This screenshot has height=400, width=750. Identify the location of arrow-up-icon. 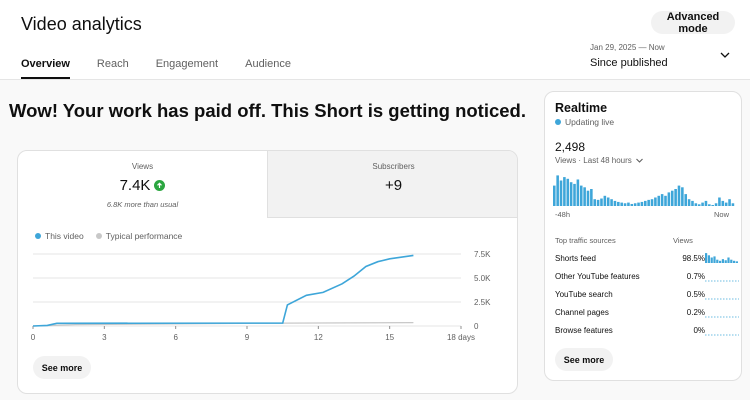
(160, 185).